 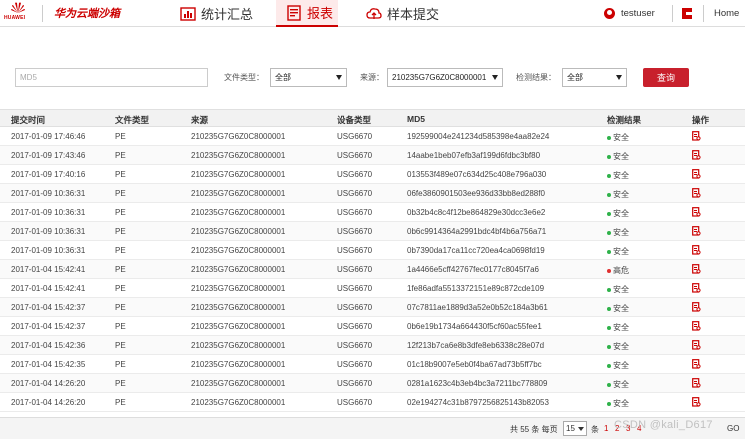 What do you see at coordinates (48, 364) in the screenshot?
I see `cell-time: 2017-01-04 15:42:35` at bounding box center [48, 364].